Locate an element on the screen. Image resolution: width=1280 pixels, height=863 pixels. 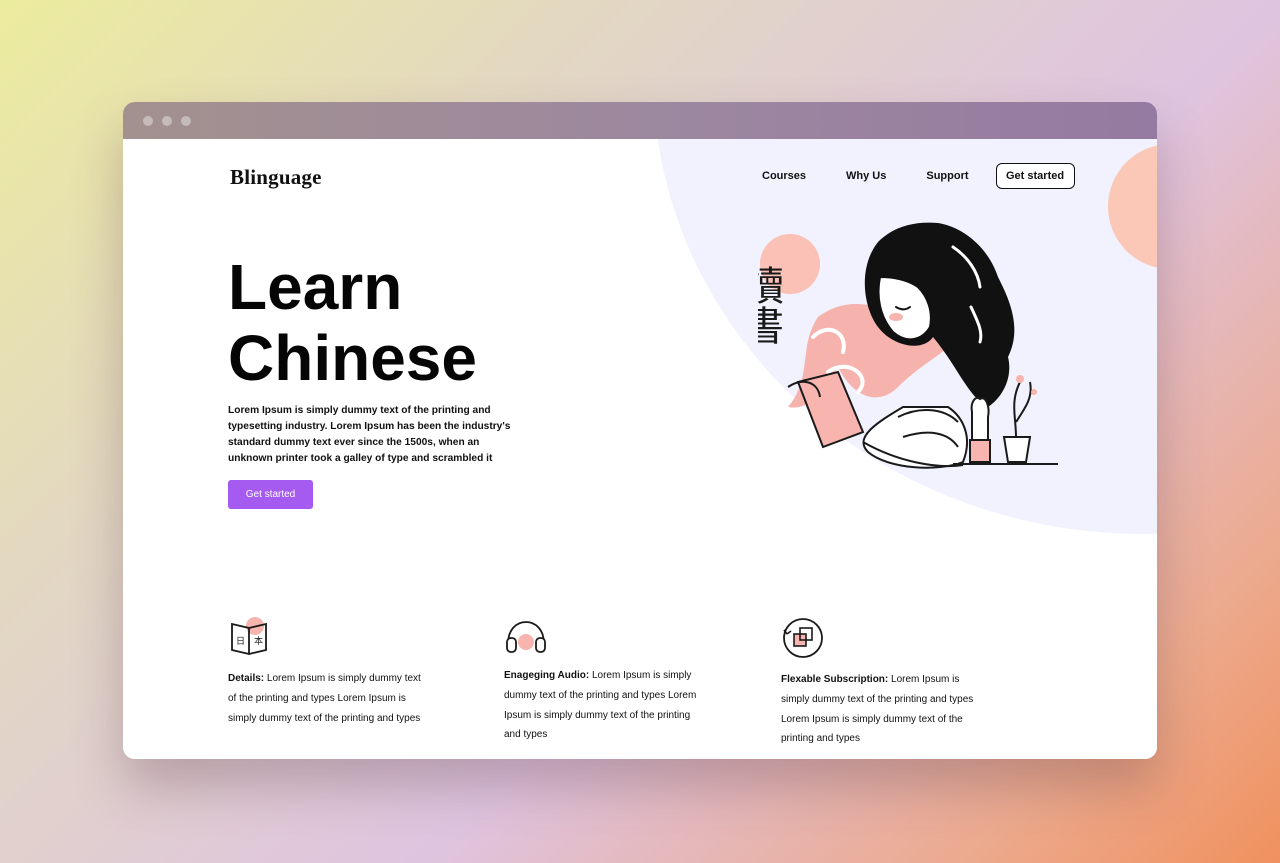
window-minimize-dot is located at coordinates (167, 120).